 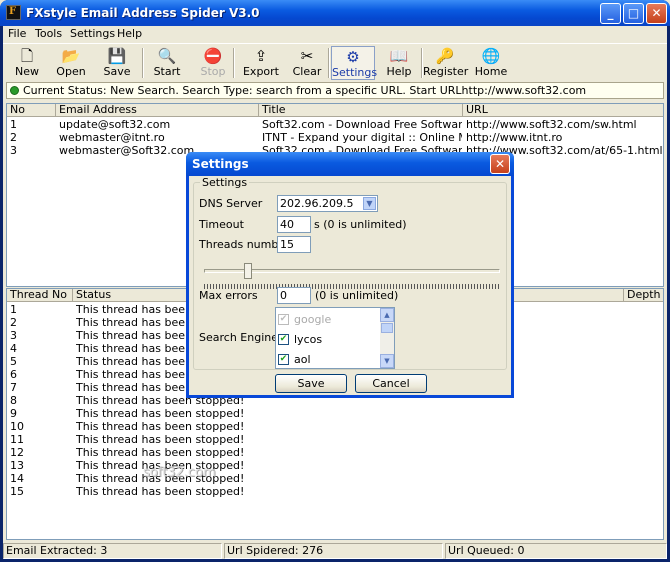 What do you see at coordinates (213, 56) in the screenshot?
I see `stop-icon: ⛔` at bounding box center [213, 56].